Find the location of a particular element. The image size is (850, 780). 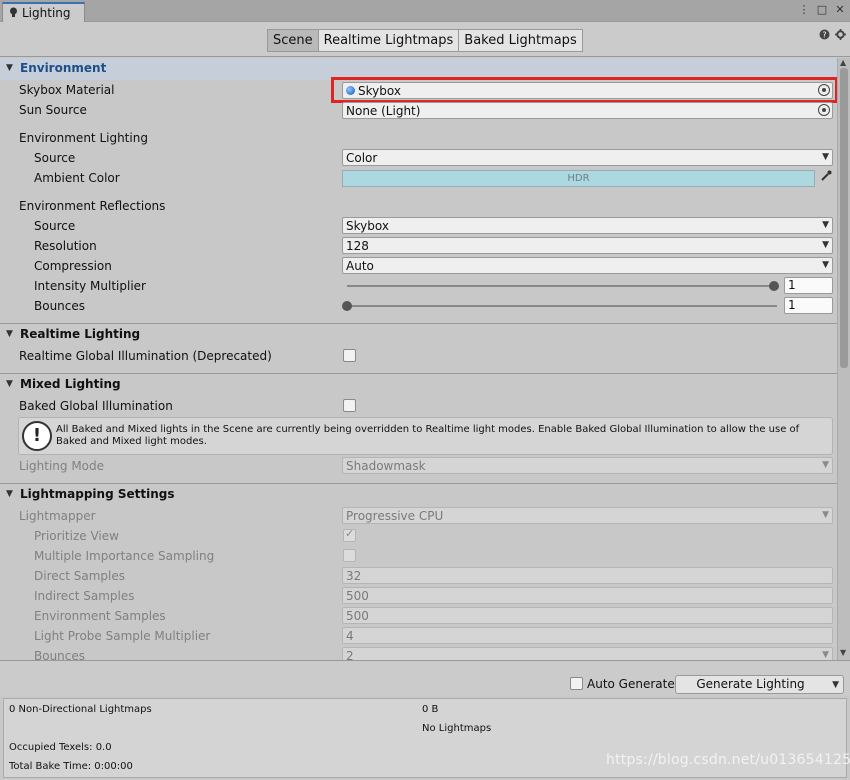

vertical-scrollbar: ▲ ▼ is located at coordinates (843, 359).